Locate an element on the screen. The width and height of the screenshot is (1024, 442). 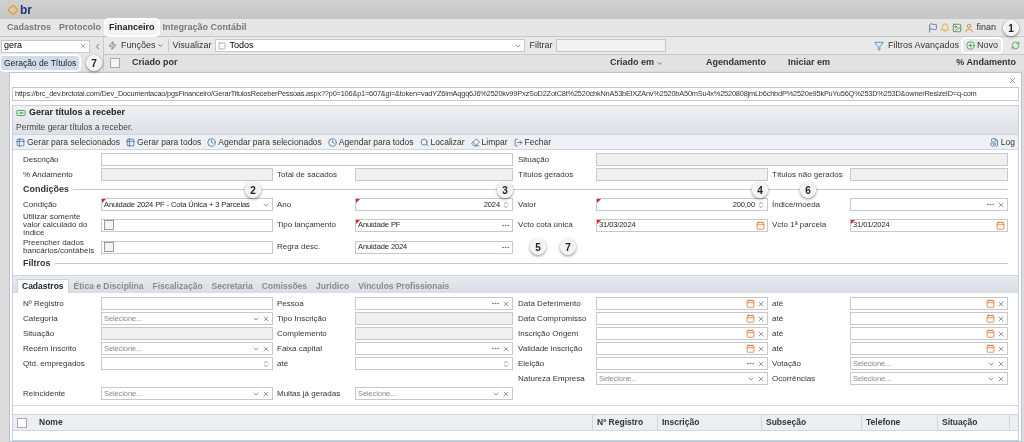
toolbar-button: Gerar para selecionados is located at coordinates (68, 142).